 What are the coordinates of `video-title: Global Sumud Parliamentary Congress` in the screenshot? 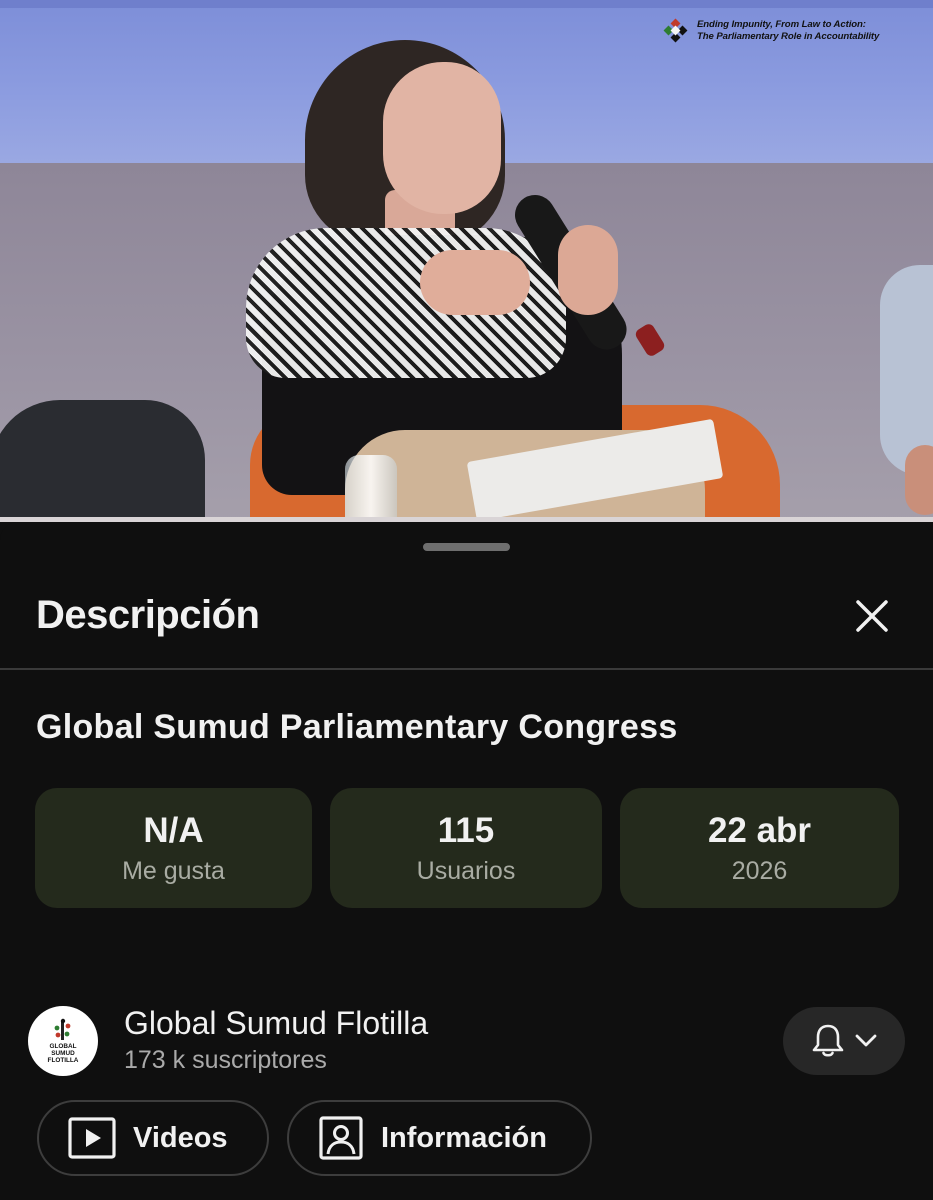 It's located at (357, 727).